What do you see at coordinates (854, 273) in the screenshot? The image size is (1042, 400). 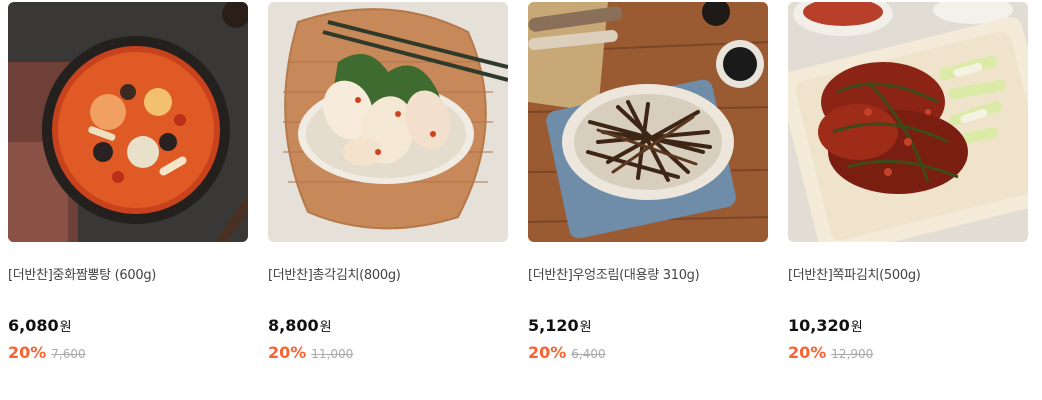 I see `product-name: [더반찬]쪽파김치(500g)` at bounding box center [854, 273].